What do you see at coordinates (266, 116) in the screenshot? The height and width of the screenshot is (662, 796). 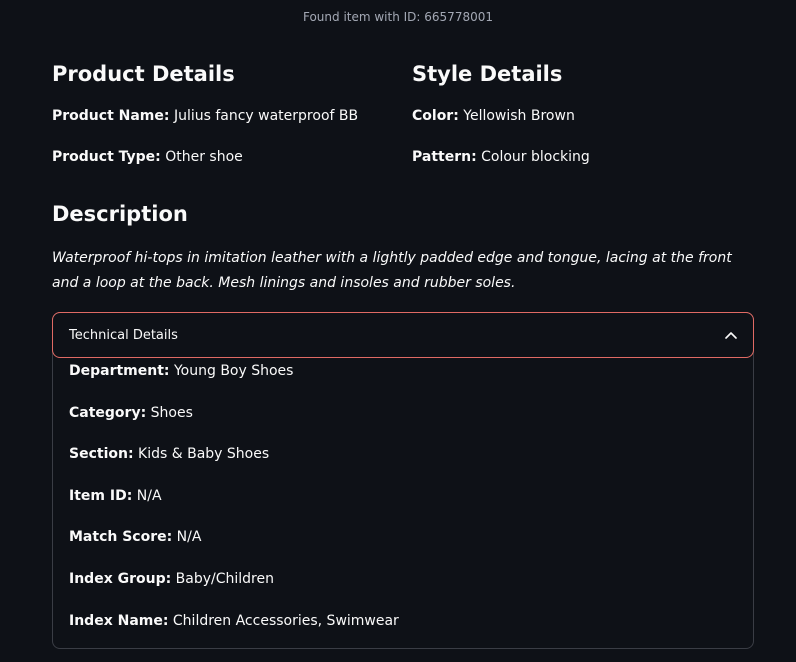 I see `product-name-value: Julius fancy waterproof BB` at bounding box center [266, 116].